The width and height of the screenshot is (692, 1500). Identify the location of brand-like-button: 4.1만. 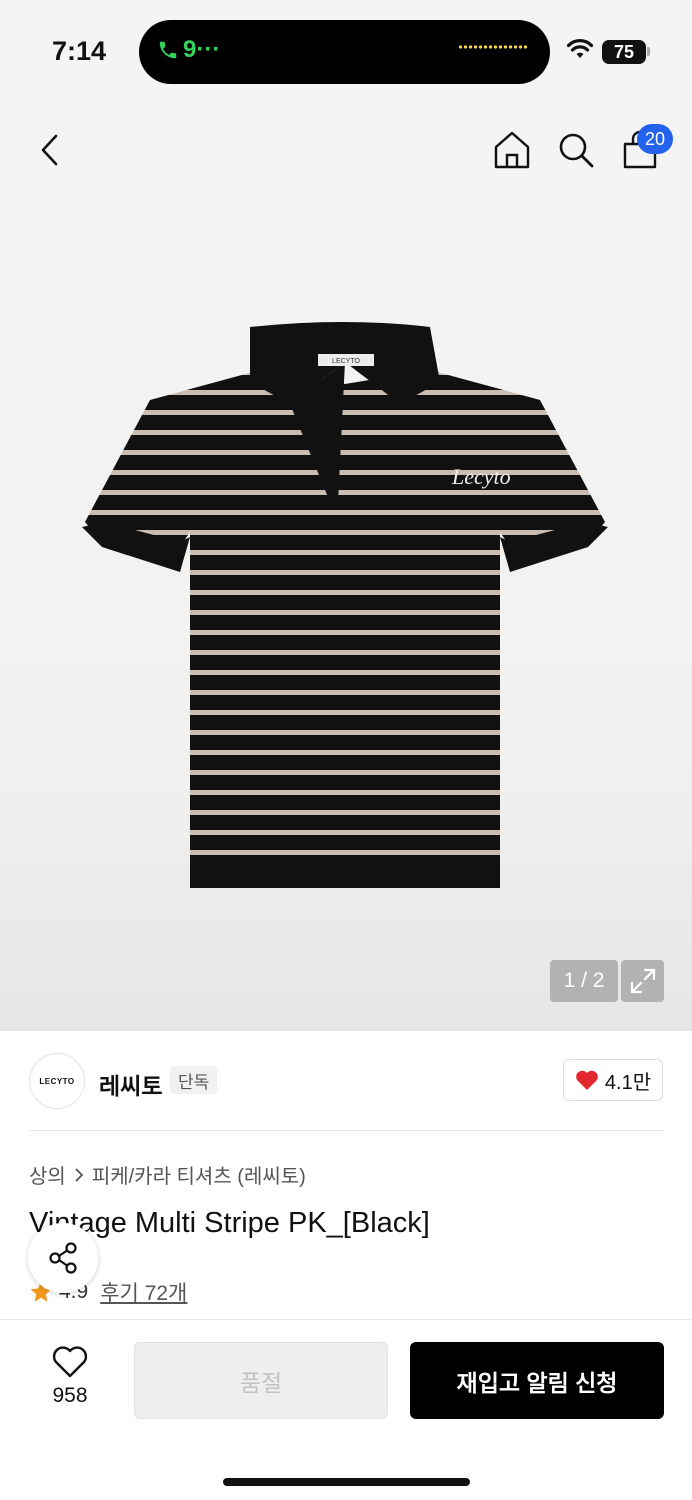
(613, 1080).